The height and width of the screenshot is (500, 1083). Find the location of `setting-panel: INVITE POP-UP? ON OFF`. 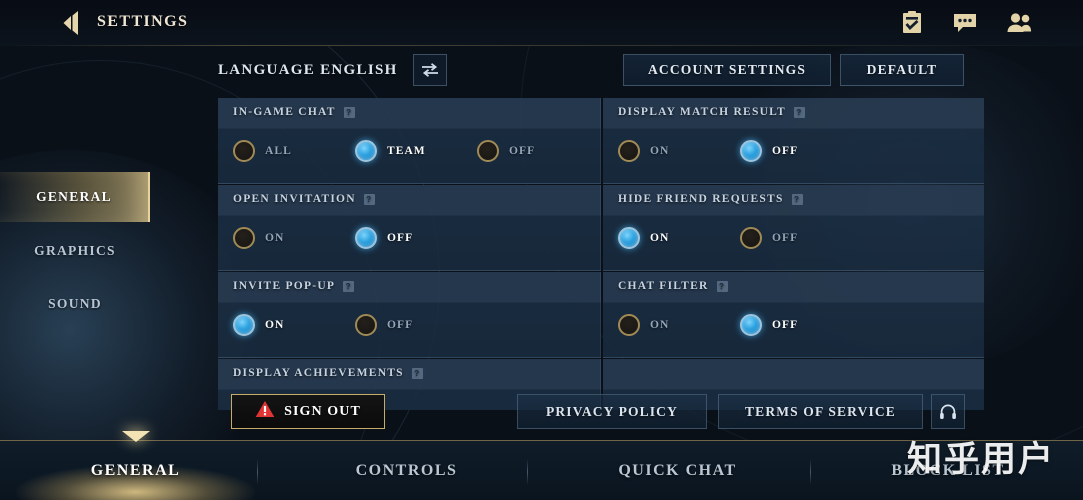

setting-panel: INVITE POP-UP? ON OFF is located at coordinates (410, 315).